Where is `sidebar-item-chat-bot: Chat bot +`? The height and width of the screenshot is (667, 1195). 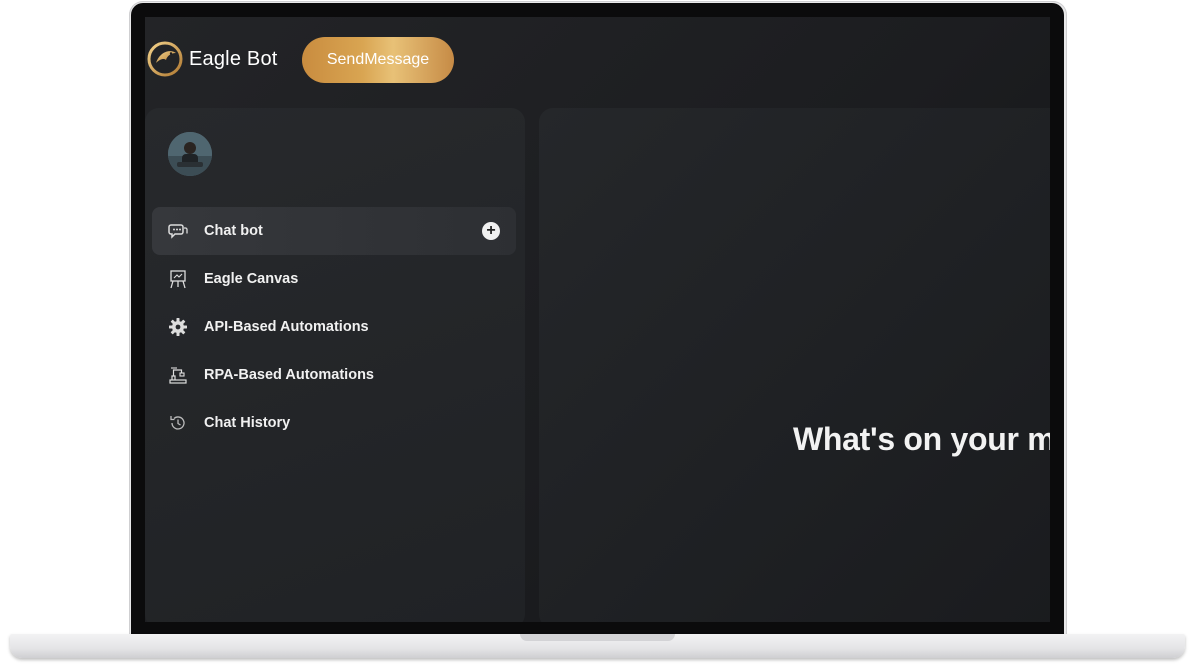 sidebar-item-chat-bot: Chat bot + is located at coordinates (334, 231).